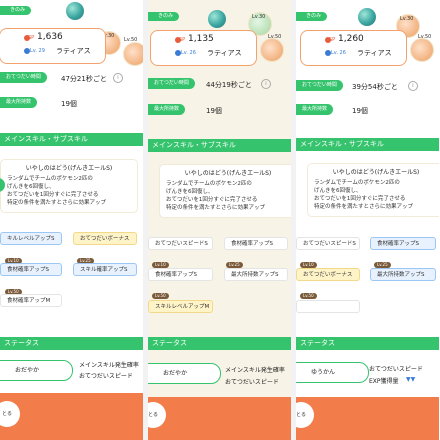 This screenshot has width=440, height=440. What do you see at coordinates (37, 51) in the screenshot?
I see `level-label: Lv. 29` at bounding box center [37, 51].